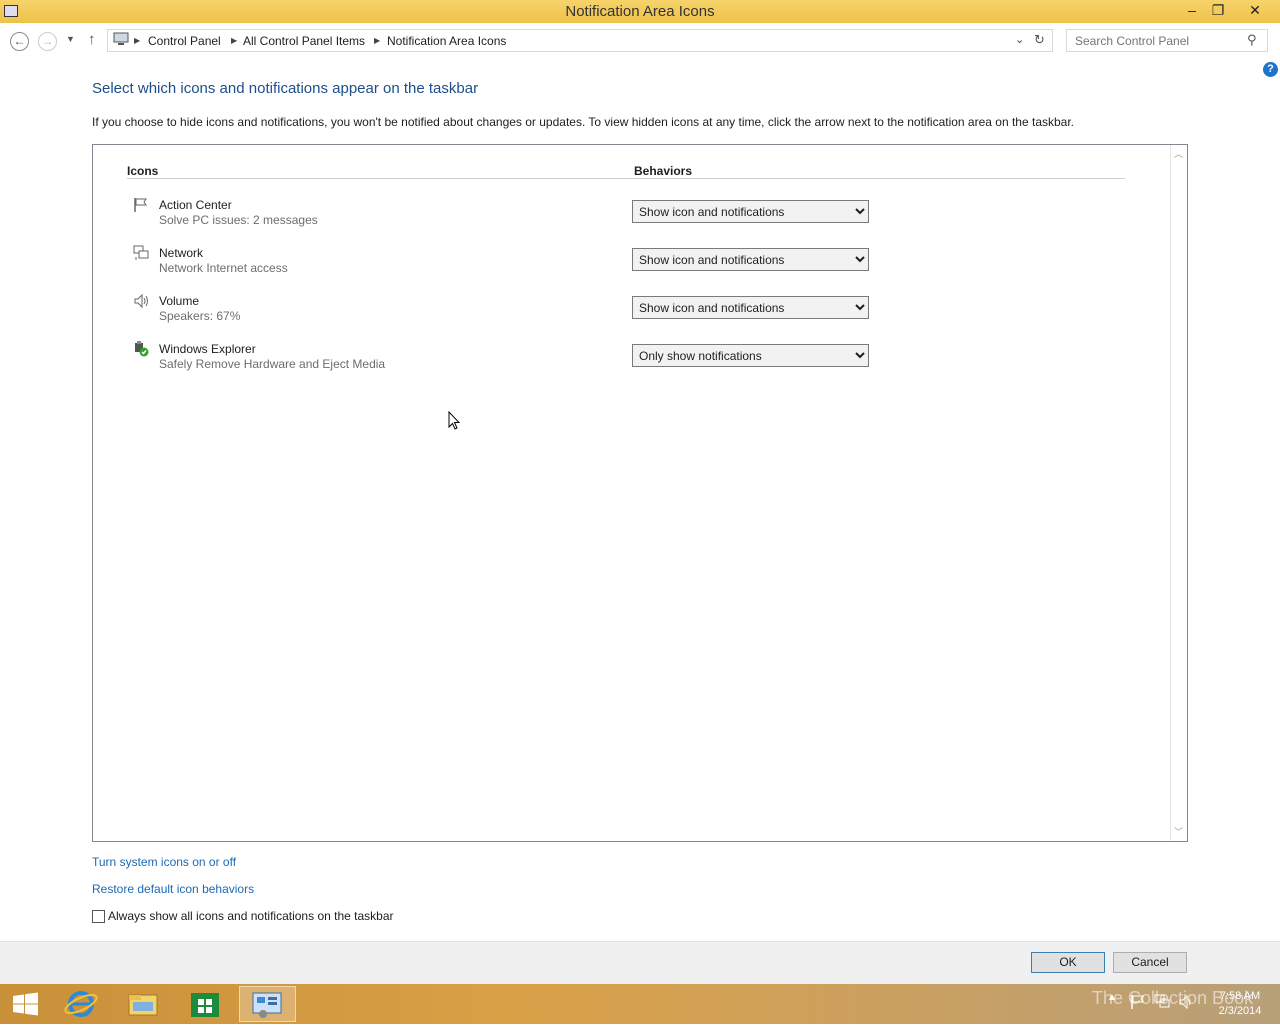 This screenshot has height=1025, width=1280. What do you see at coordinates (207, 349) in the screenshot?
I see `row-name-windows-explorer: Windows Explorer` at bounding box center [207, 349].